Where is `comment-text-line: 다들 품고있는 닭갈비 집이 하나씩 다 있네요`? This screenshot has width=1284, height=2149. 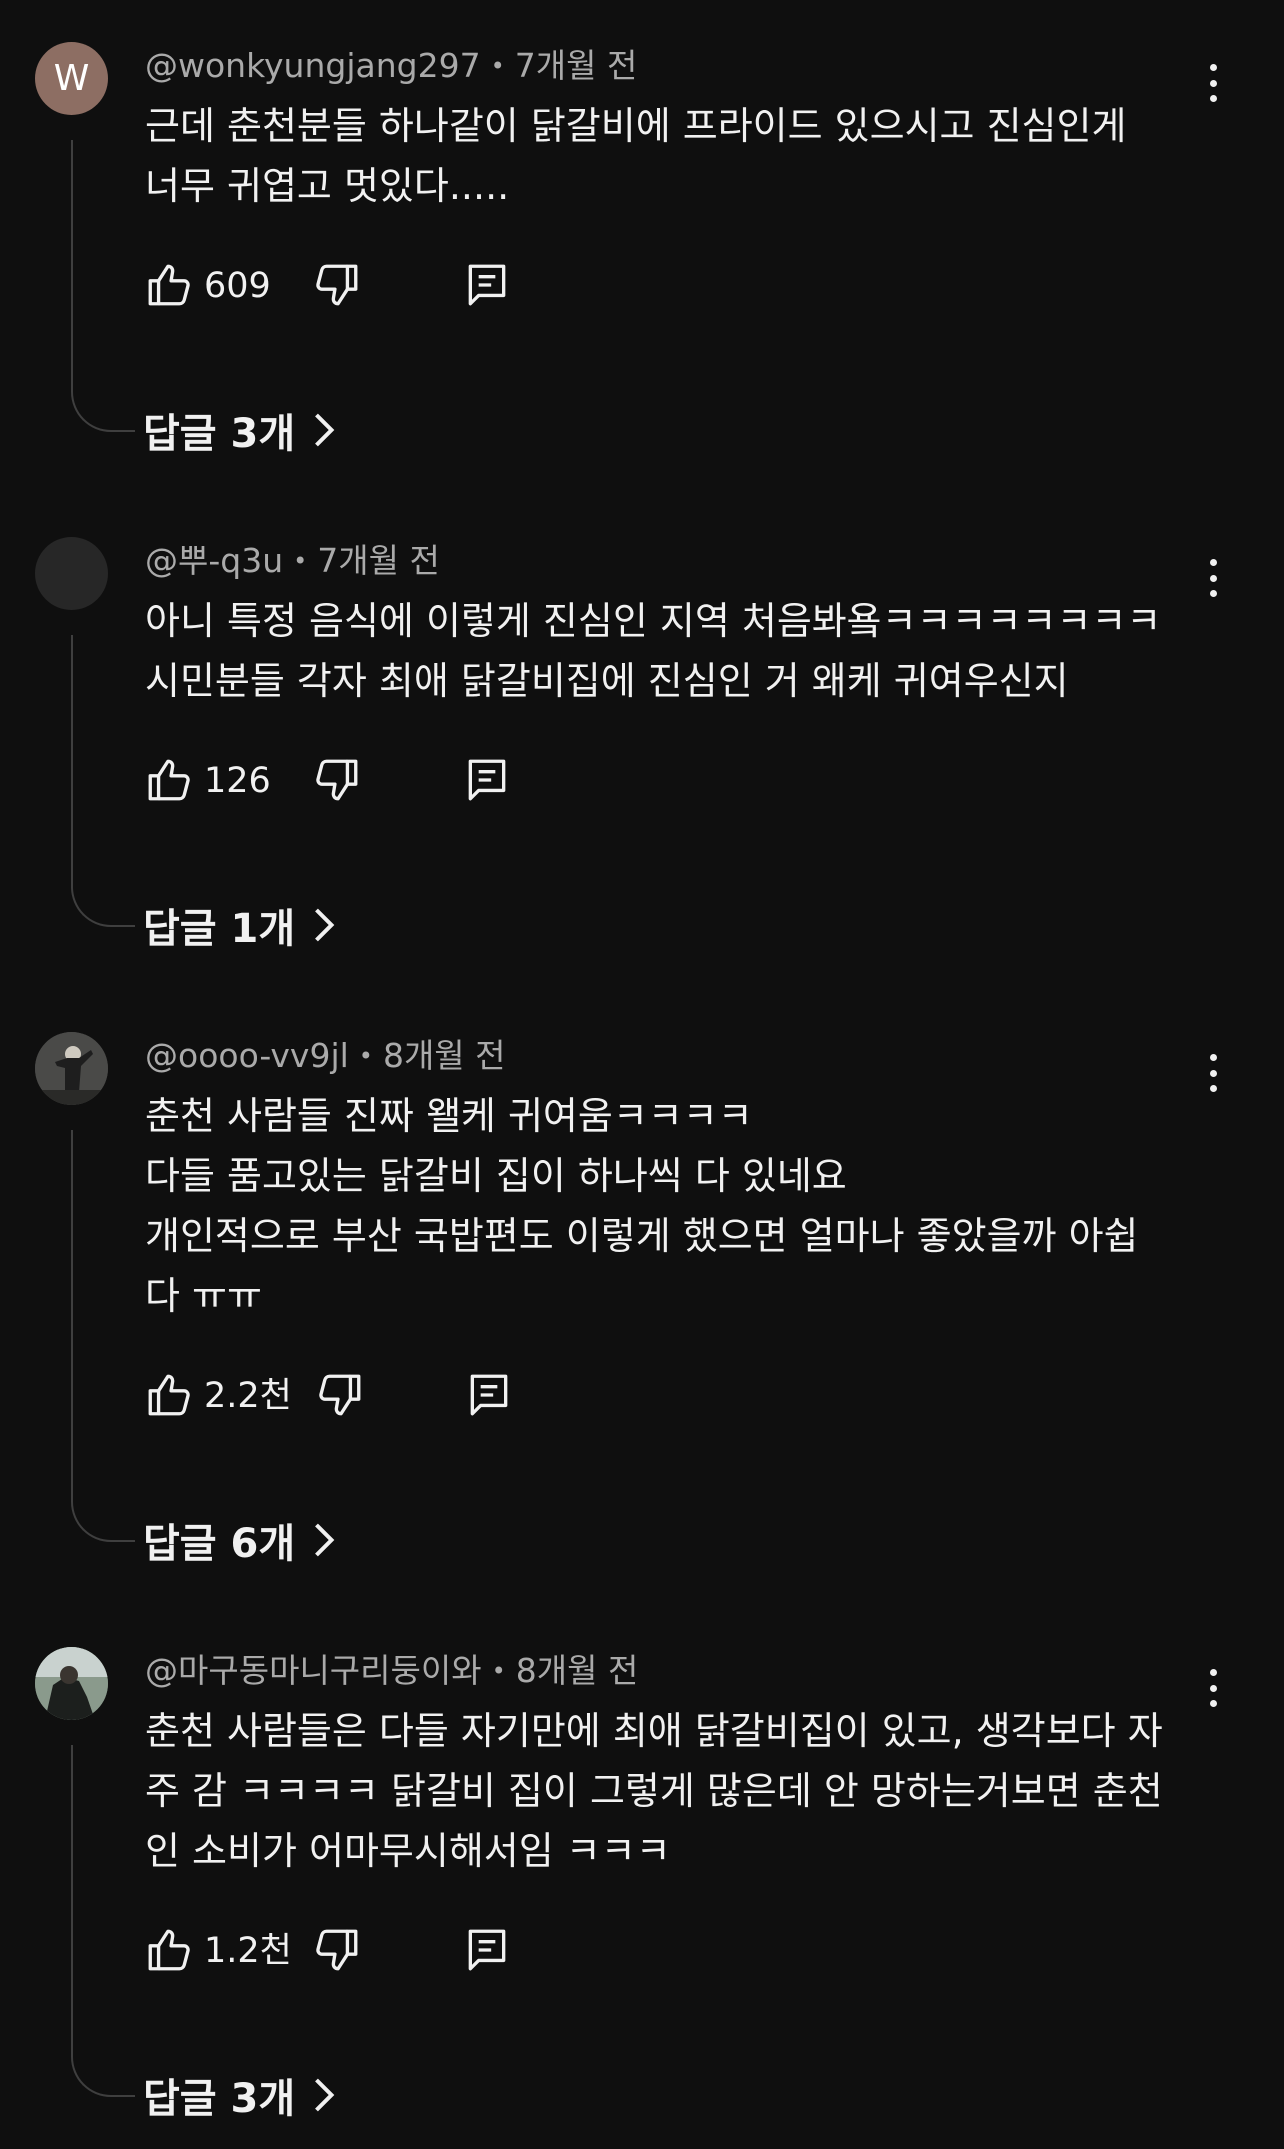
comment-text-line: 다들 품고있는 닭갈비 집이 하나씩 다 있네요 is located at coordinates (496, 1176).